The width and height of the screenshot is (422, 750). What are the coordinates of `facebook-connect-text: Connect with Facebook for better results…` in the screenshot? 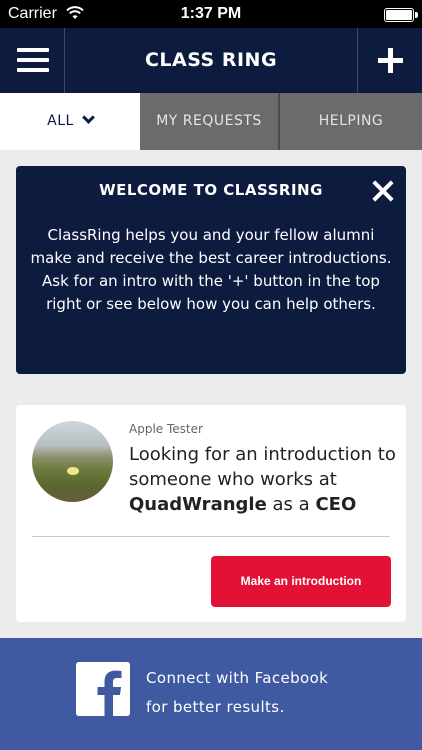 It's located at (237, 693).